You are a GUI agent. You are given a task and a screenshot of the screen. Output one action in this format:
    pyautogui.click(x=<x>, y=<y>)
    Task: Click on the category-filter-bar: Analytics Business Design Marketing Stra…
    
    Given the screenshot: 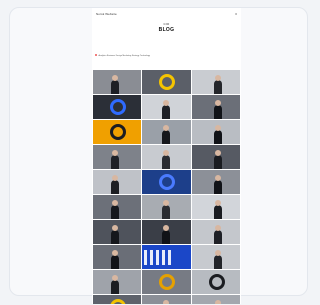 What is the action you would take?
    pyautogui.click(x=166, y=57)
    